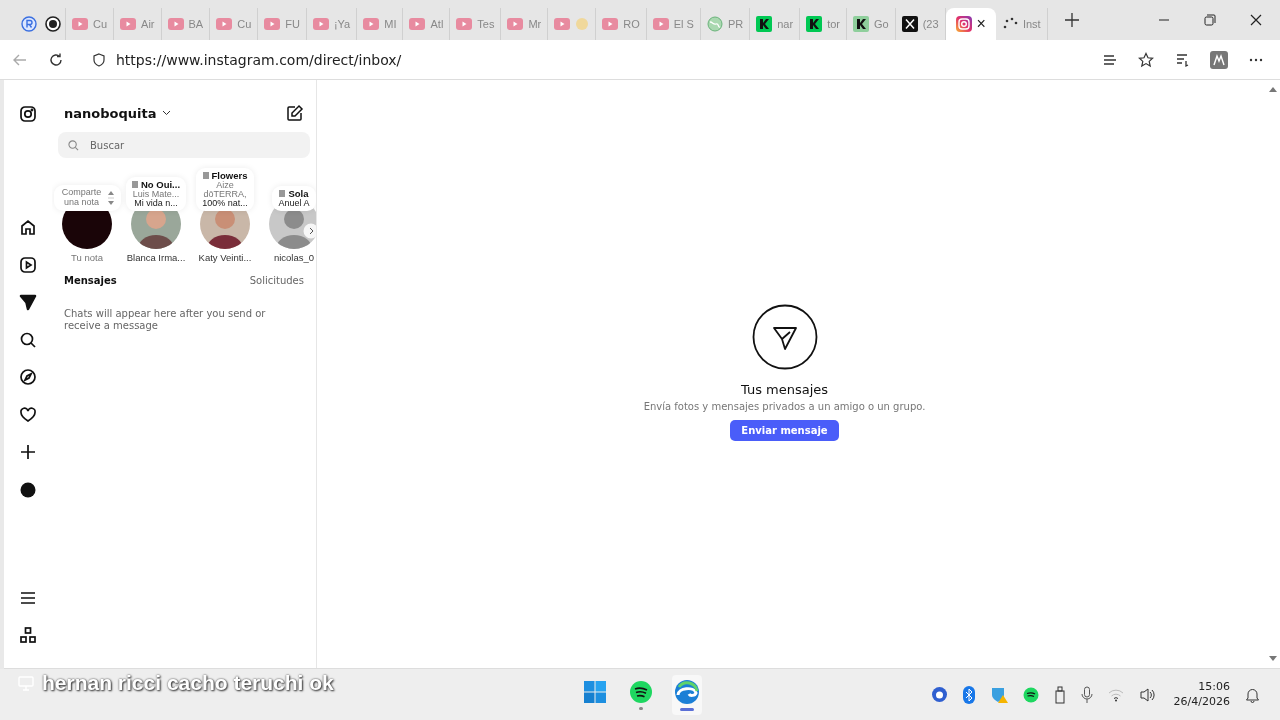 The image size is (1280, 720). What do you see at coordinates (184, 145) in the screenshot?
I see `search-field: Buscar` at bounding box center [184, 145].